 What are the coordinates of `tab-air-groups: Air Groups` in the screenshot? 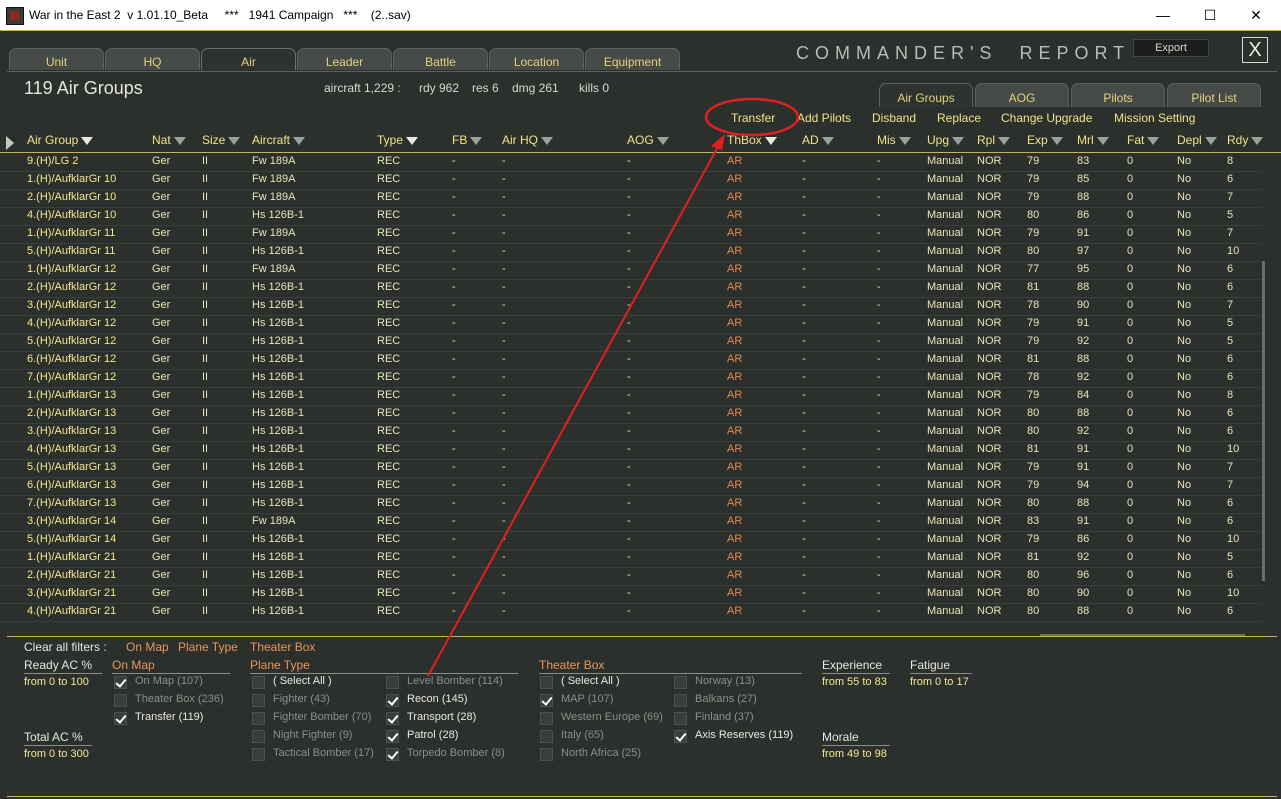 It's located at (926, 95).